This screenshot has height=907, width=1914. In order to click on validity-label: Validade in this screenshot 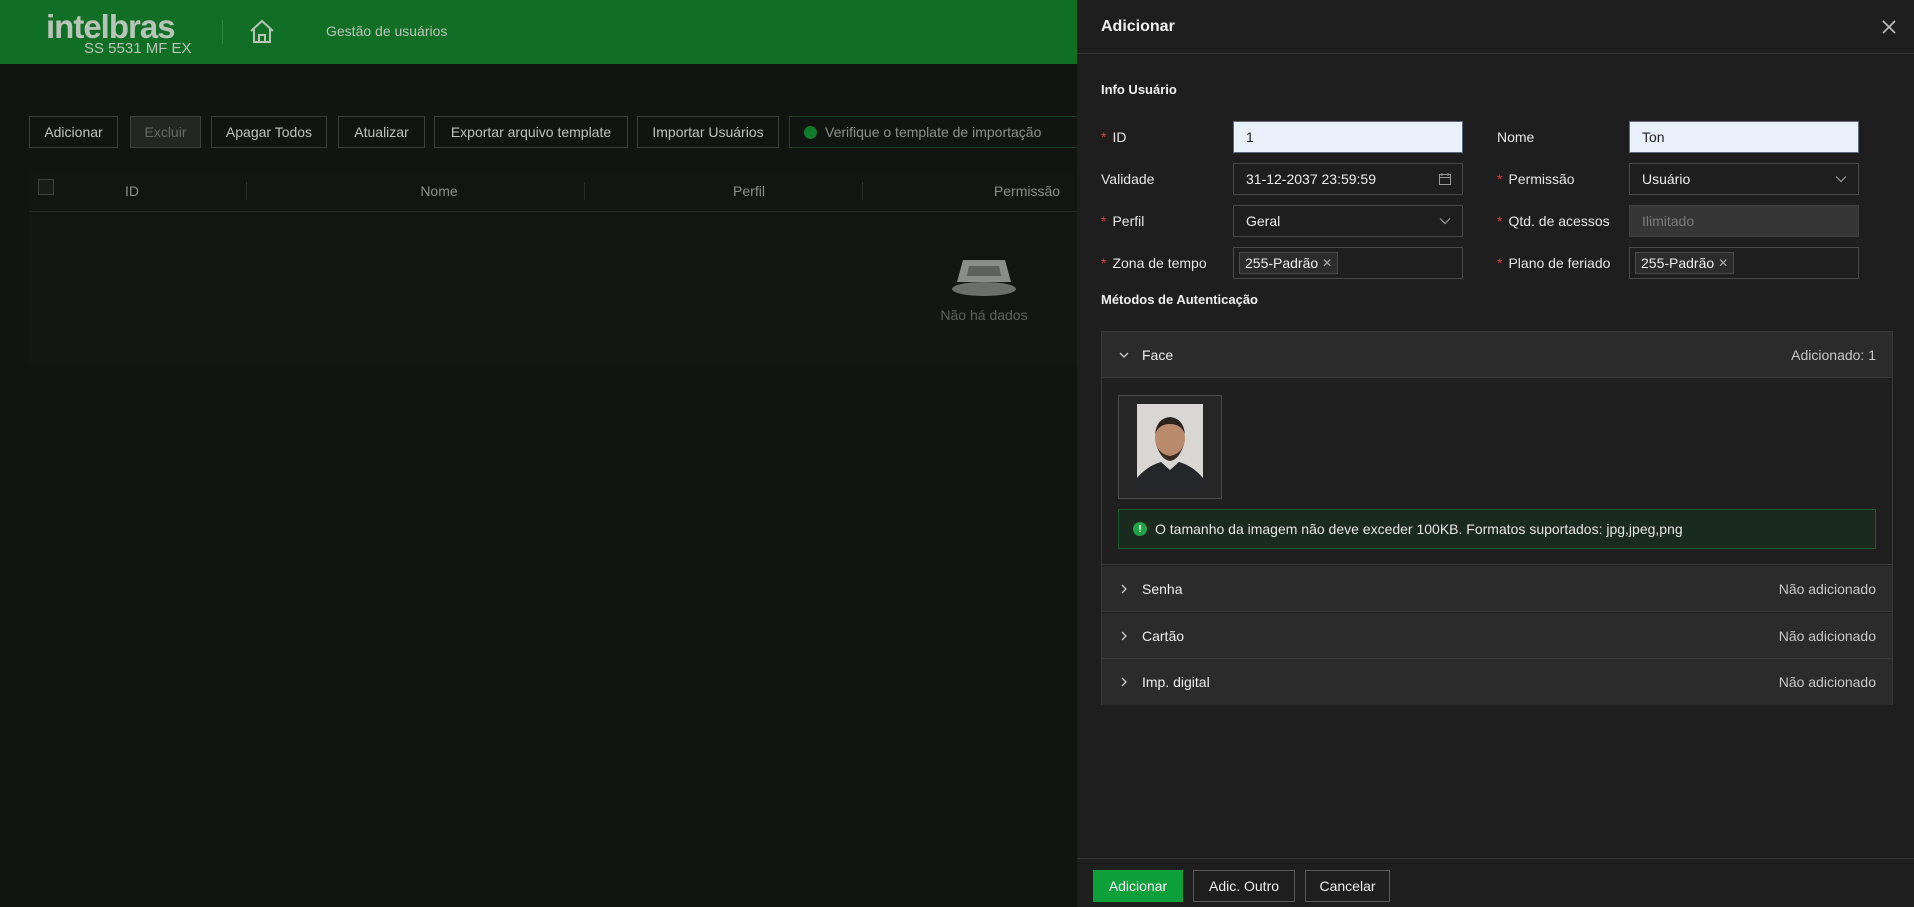, I will do `click(1128, 179)`.